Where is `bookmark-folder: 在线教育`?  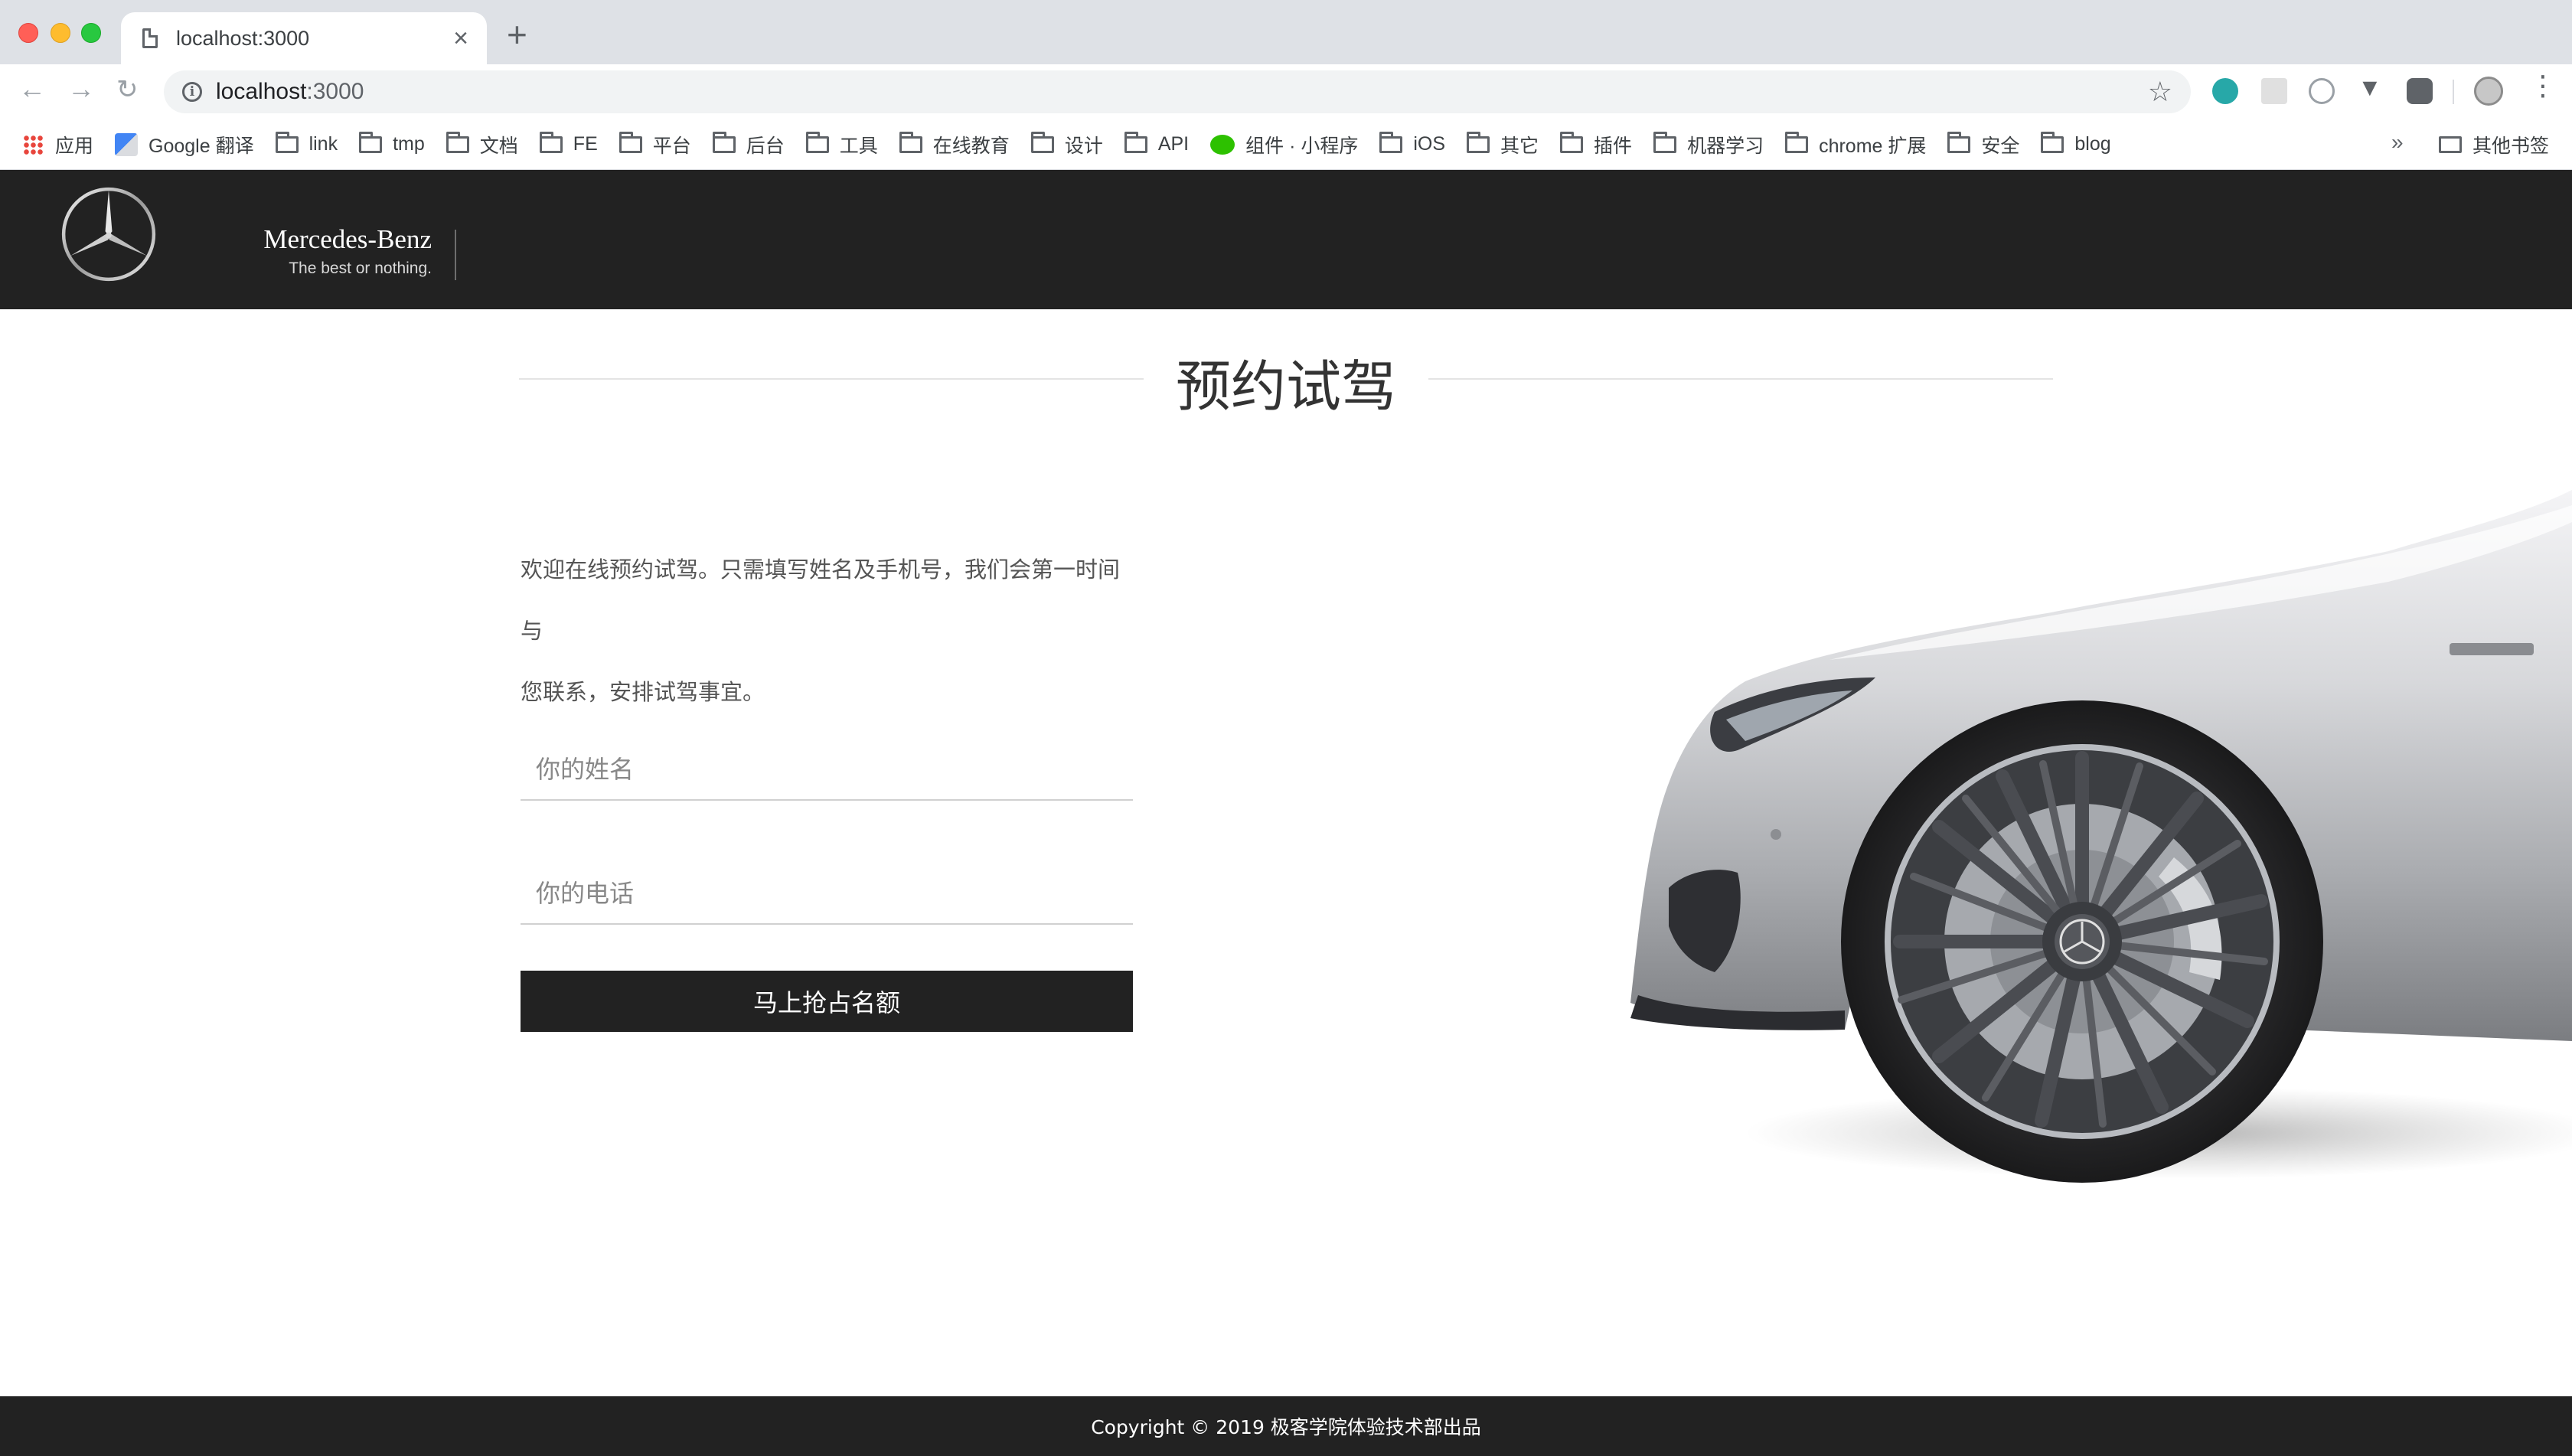
bookmark-folder: 在线教育 is located at coordinates (954, 144).